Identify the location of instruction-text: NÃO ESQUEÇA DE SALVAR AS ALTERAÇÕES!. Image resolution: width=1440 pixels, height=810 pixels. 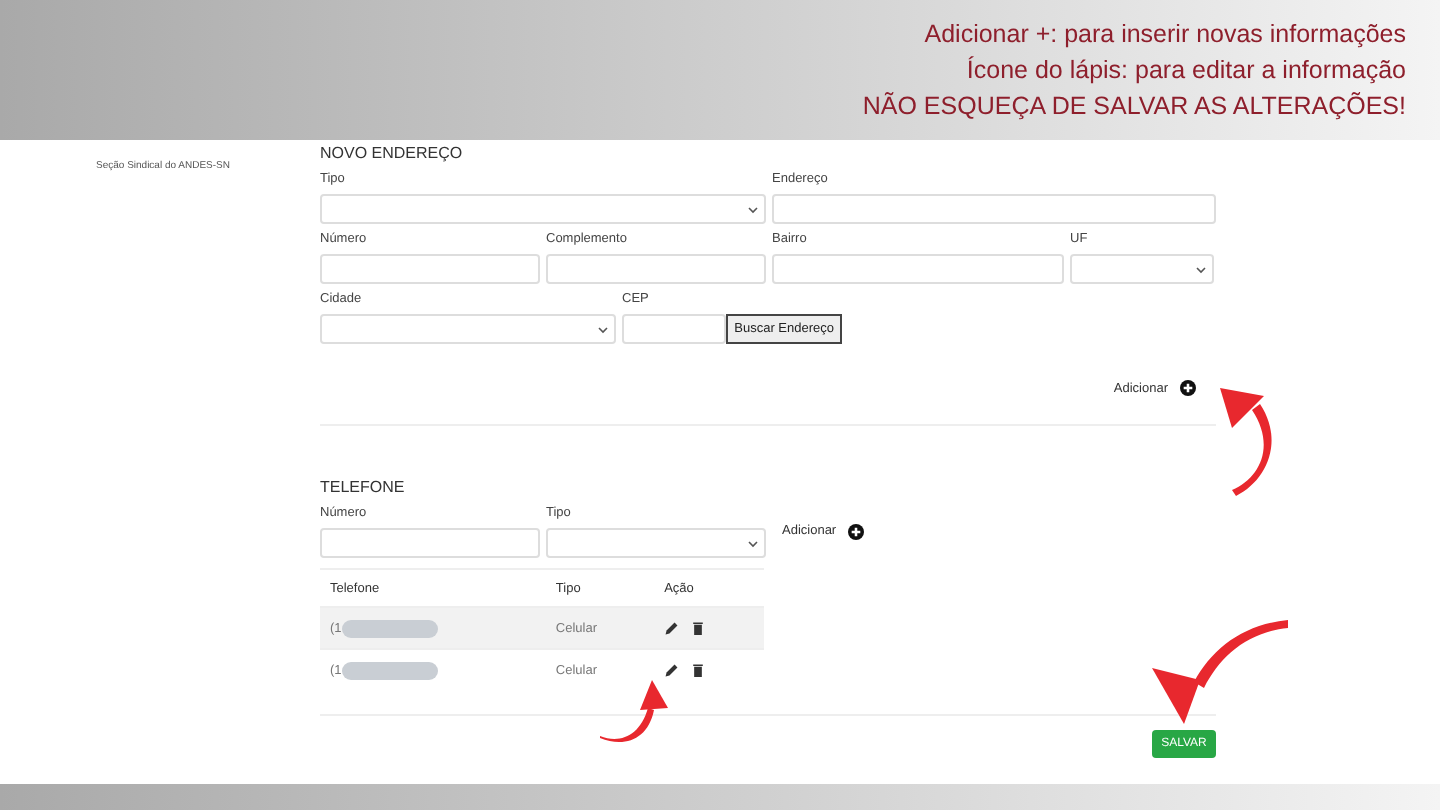
(1134, 106).